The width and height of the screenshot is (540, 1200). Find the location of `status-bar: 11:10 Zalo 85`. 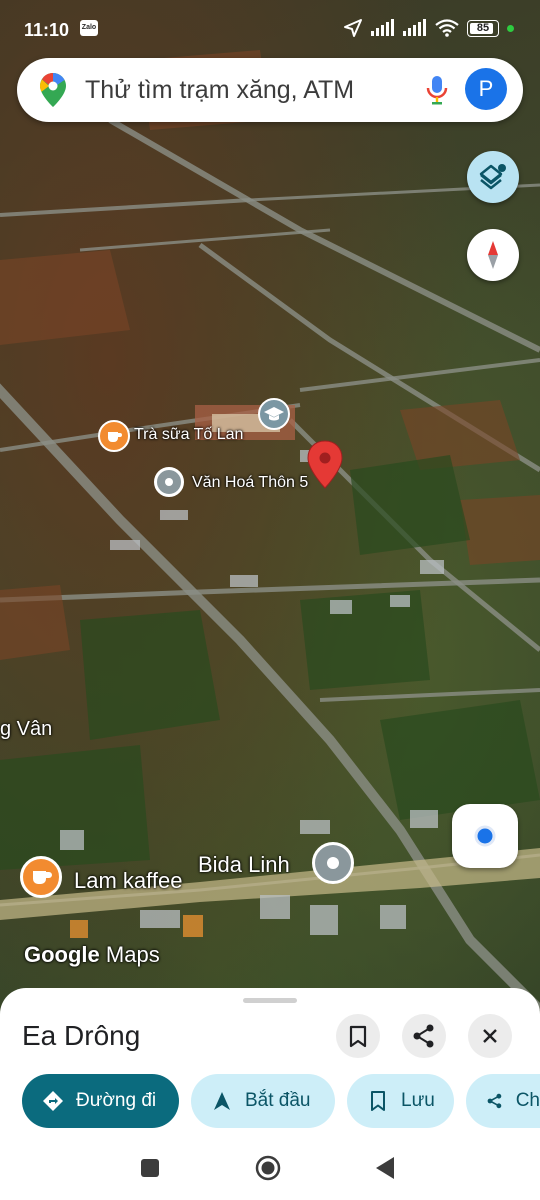

status-bar: 11:10 Zalo 85 is located at coordinates (270, 29).